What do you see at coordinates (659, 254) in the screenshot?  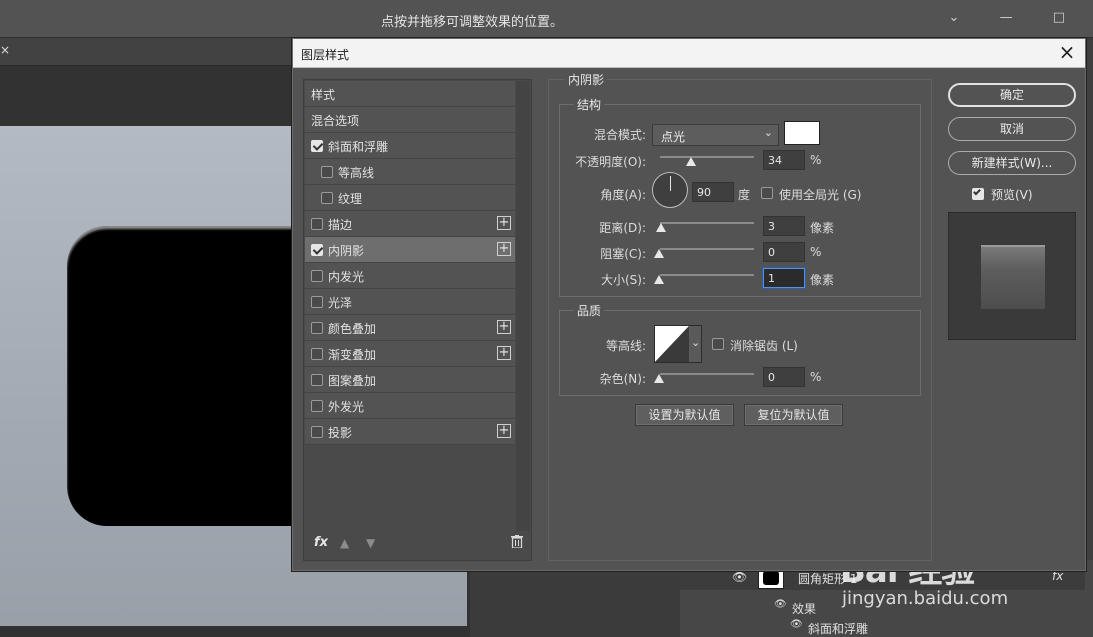 I see `choke-slider-thumb` at bounding box center [659, 254].